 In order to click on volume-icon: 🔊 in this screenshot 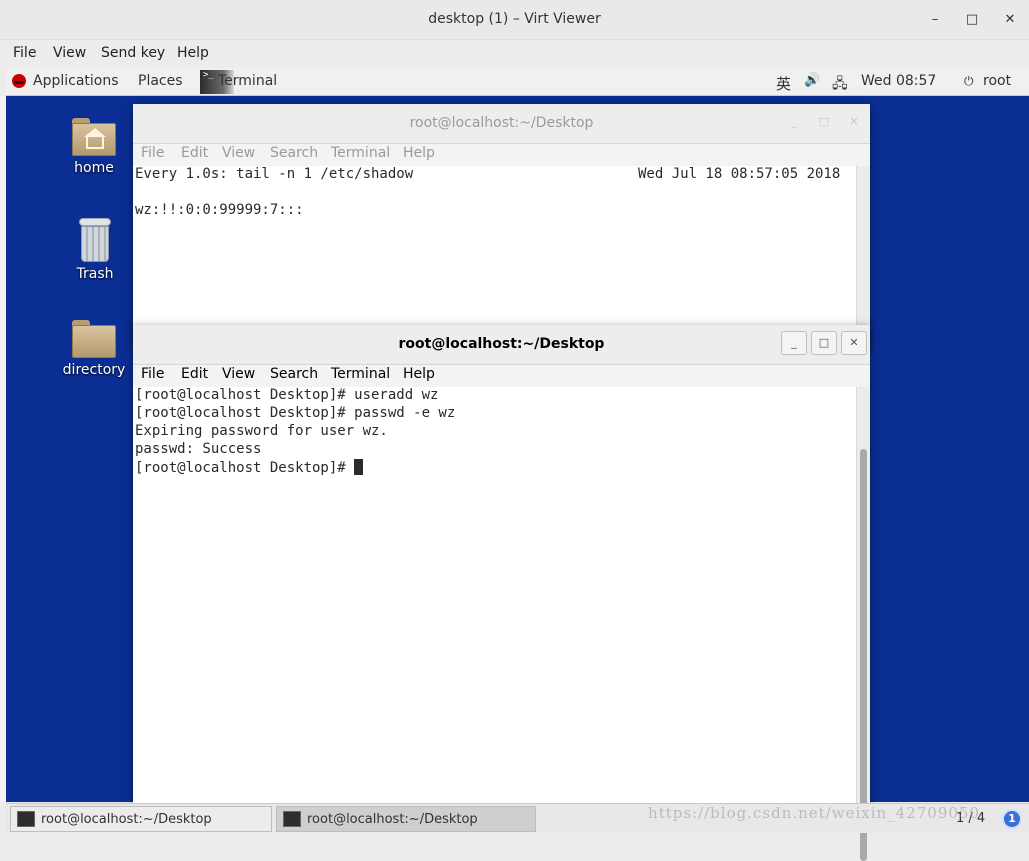, I will do `click(812, 80)`.